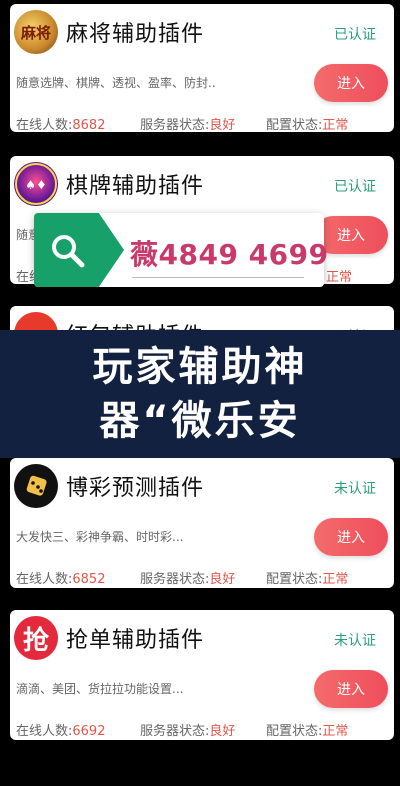 The image size is (400, 786). Describe the element at coordinates (36, 32) in the screenshot. I see `mahjong-logo-icon: 麻将` at that location.